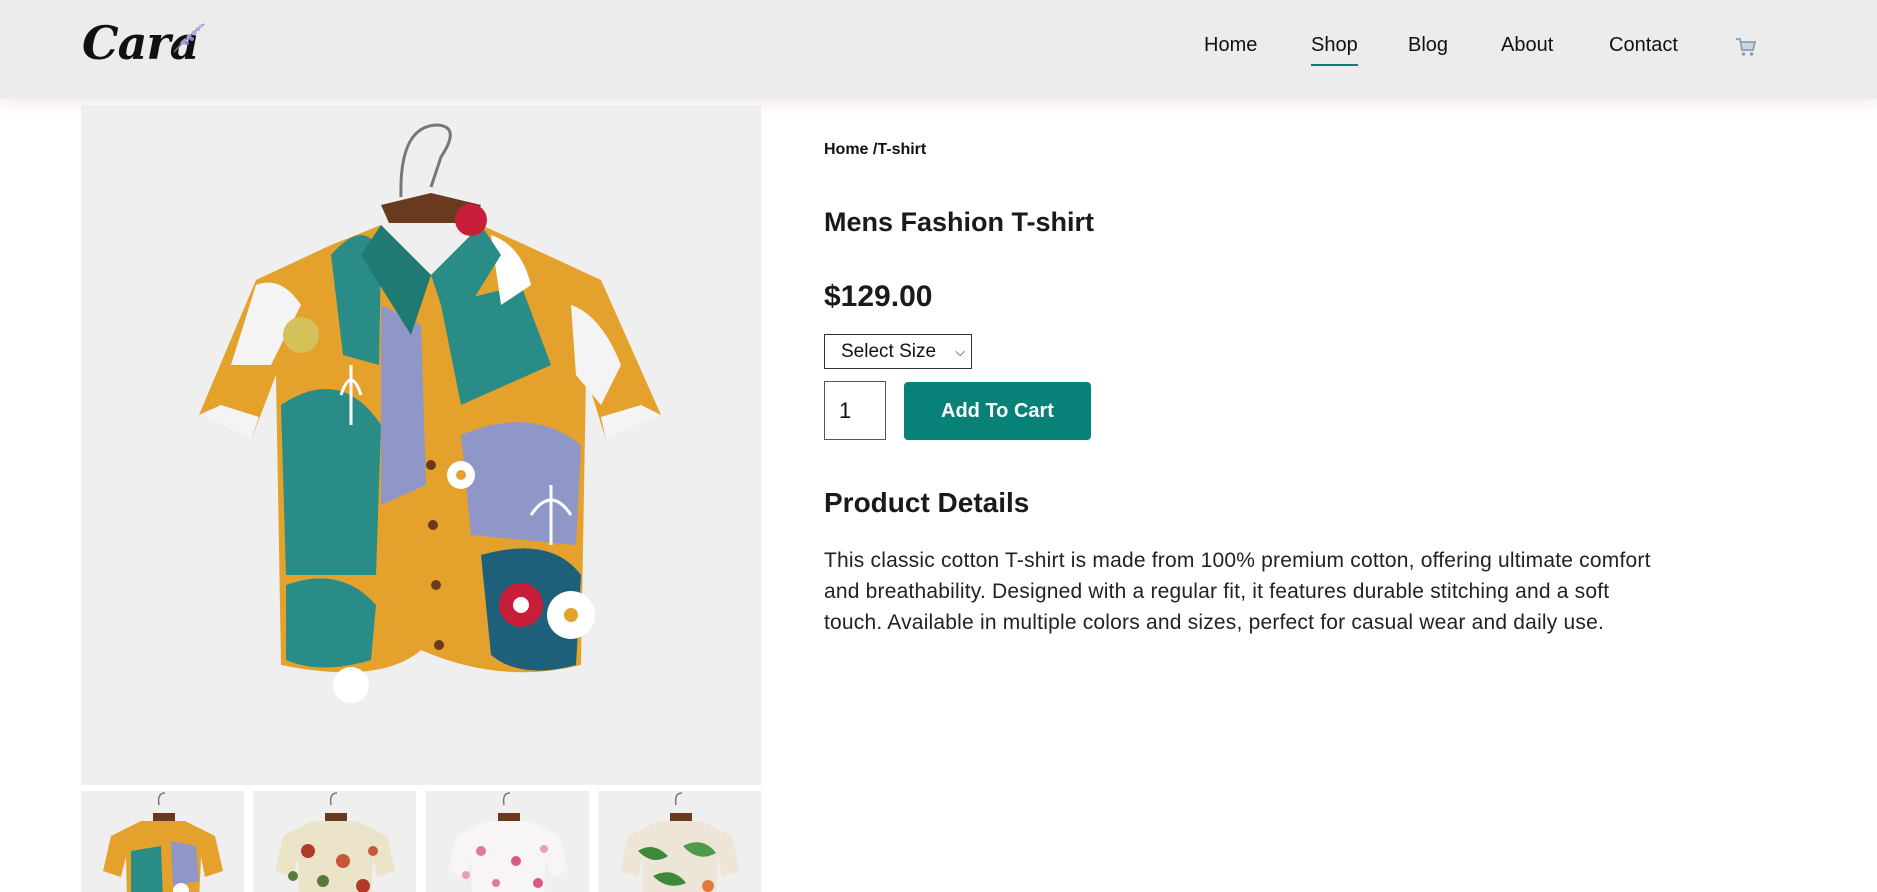  Describe the element at coordinates (1746, 47) in the screenshot. I see `shopping-cart-icon` at that location.